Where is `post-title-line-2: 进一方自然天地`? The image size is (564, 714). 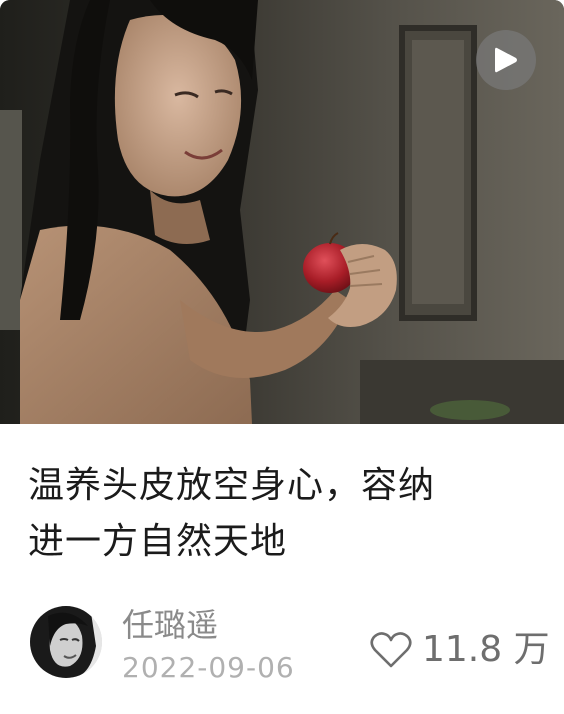 post-title-line-2: 进一方自然天地 is located at coordinates (158, 541).